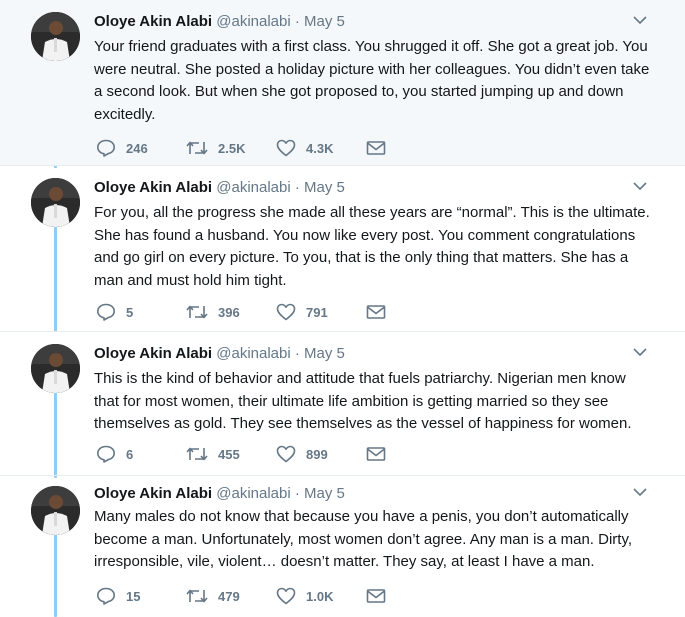  I want to click on like-count: 1.0K, so click(320, 596).